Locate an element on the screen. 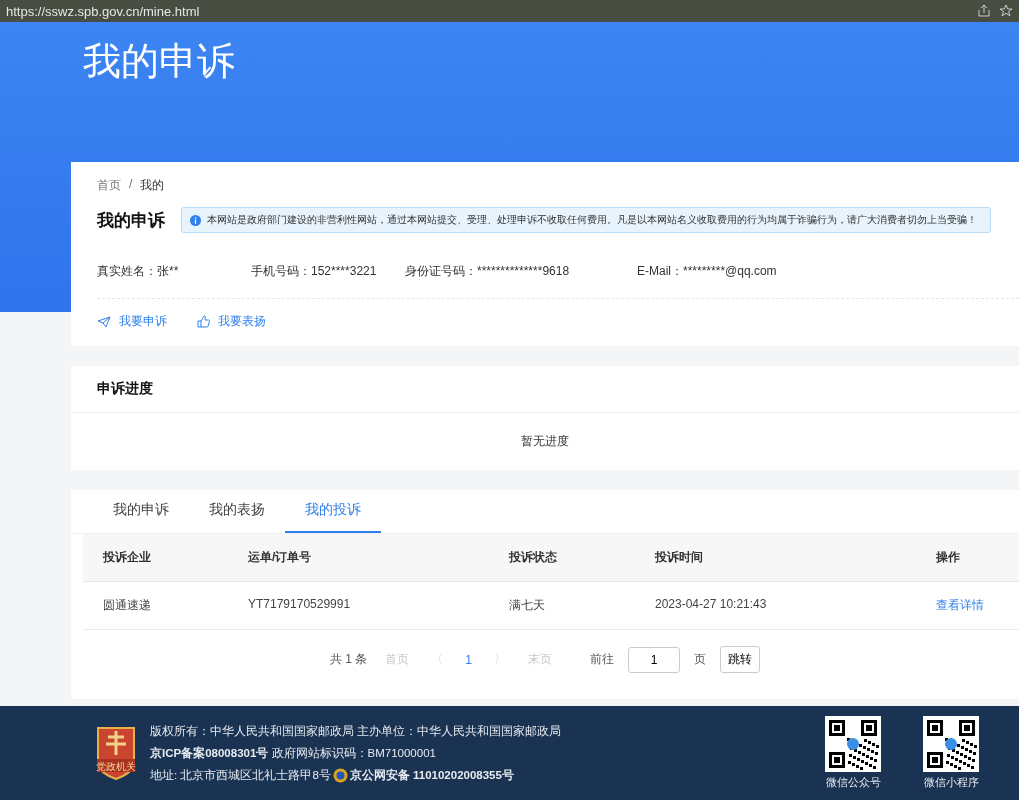 The image size is (1019, 800). action-link: 我要申诉 is located at coordinates (132, 321).